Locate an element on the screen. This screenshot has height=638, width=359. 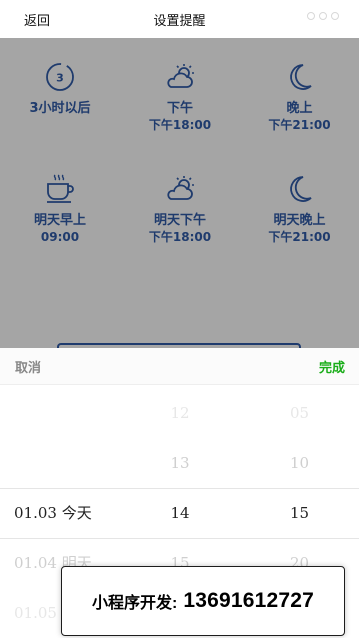
promo-banner: 小程序开发: 13691612727 is located at coordinates (203, 601).